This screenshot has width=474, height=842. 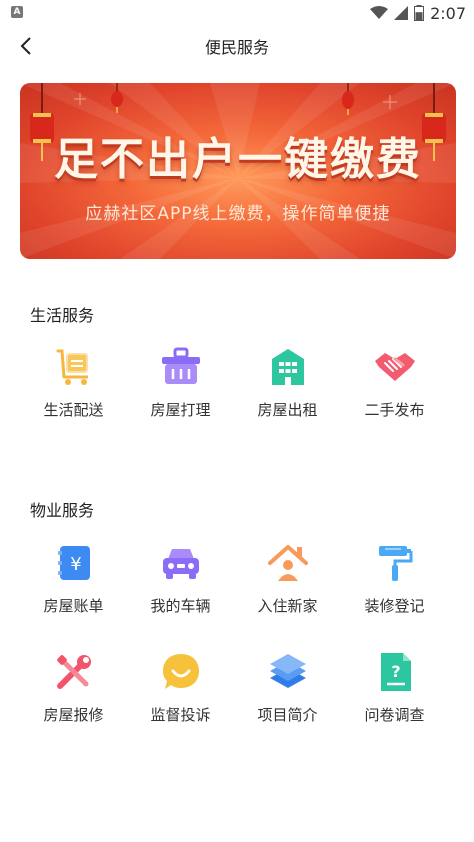 What do you see at coordinates (448, 13) in the screenshot?
I see `status-time: 2:07` at bounding box center [448, 13].